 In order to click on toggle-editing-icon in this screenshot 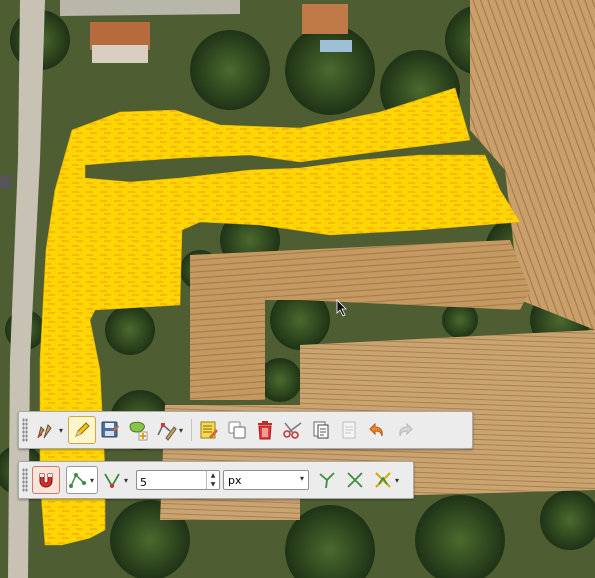, I will do `click(82, 429)`.